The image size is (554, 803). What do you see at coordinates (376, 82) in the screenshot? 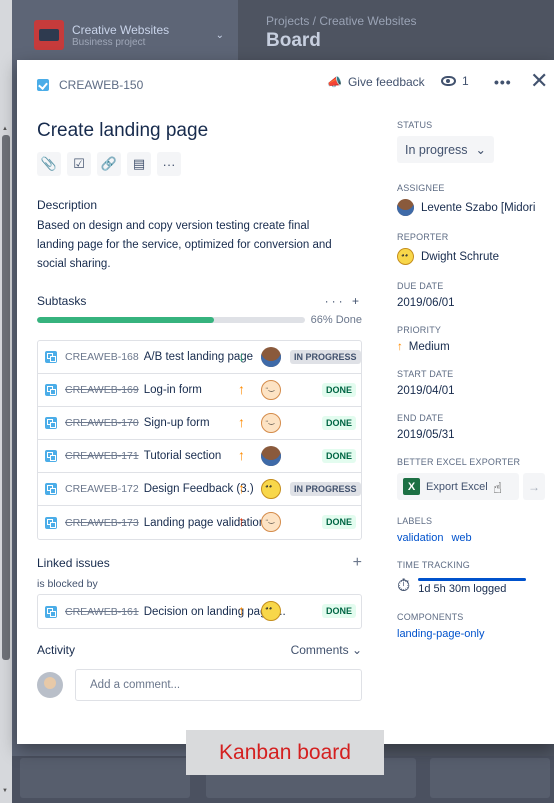
I see `give-feedback-button: 📣 Give feedback` at bounding box center [376, 82].